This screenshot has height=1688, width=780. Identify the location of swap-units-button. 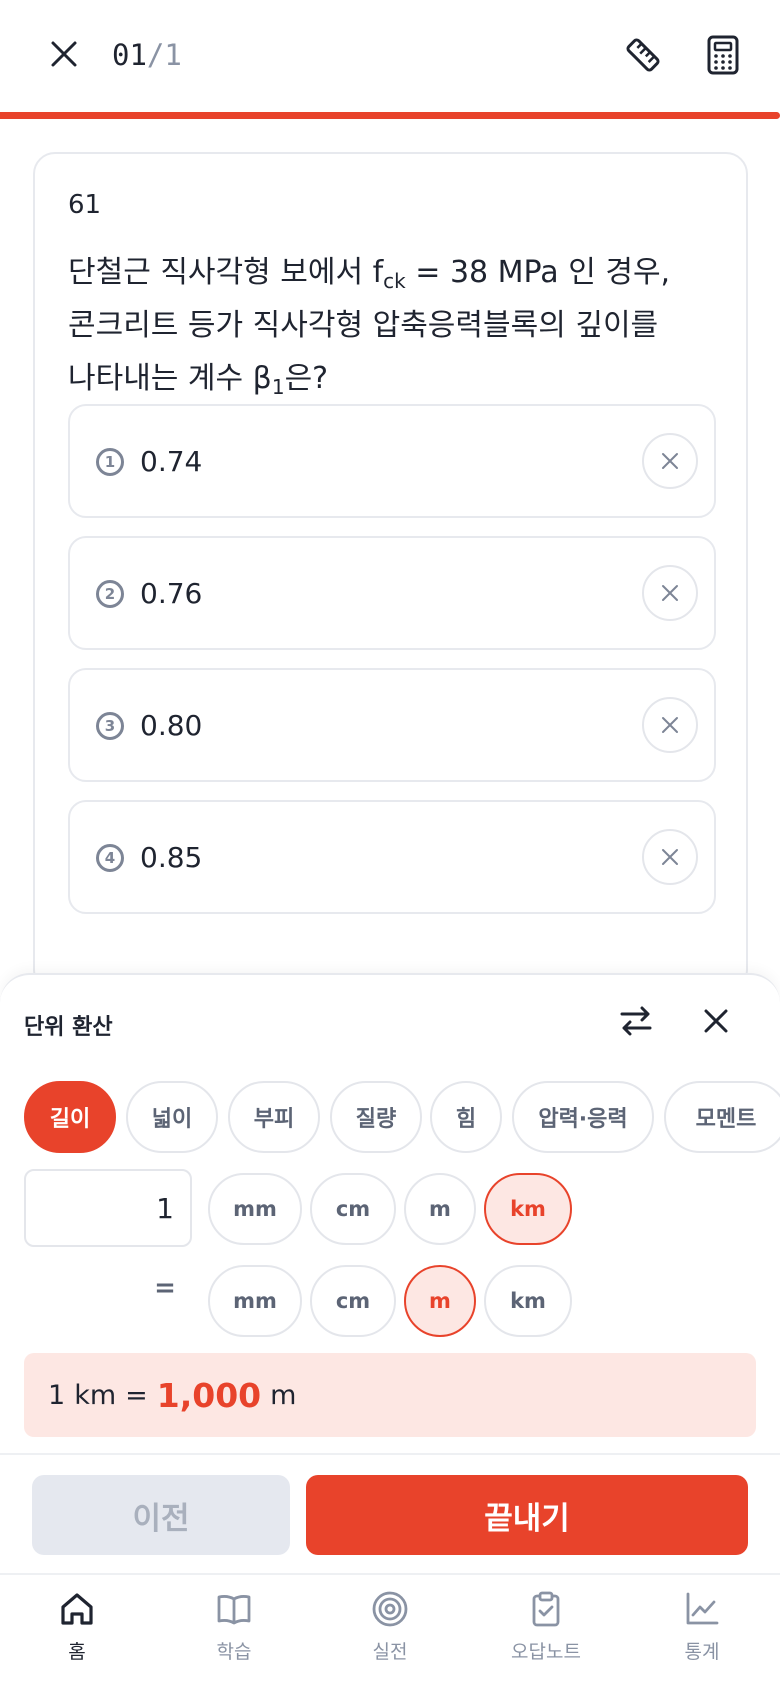
(636, 1021).